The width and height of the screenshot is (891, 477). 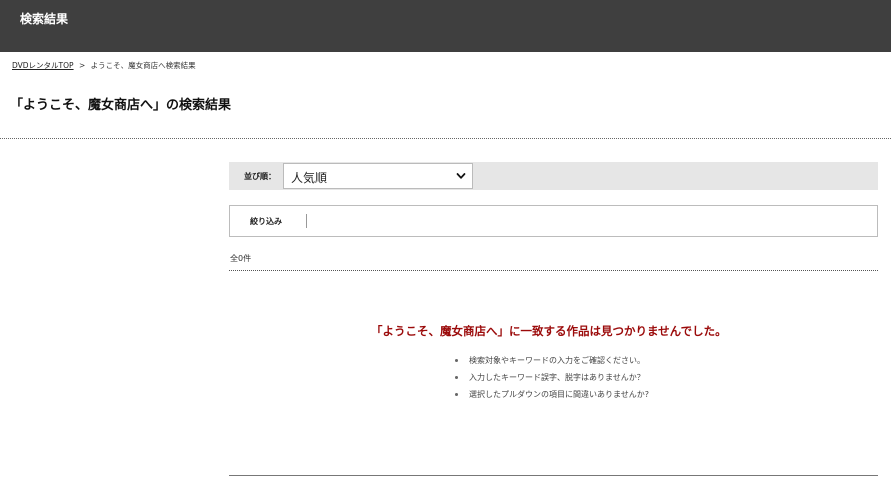 What do you see at coordinates (121, 105) in the screenshot?
I see `page-title: 「ようこそ、魔女商店へ」の検索結果` at bounding box center [121, 105].